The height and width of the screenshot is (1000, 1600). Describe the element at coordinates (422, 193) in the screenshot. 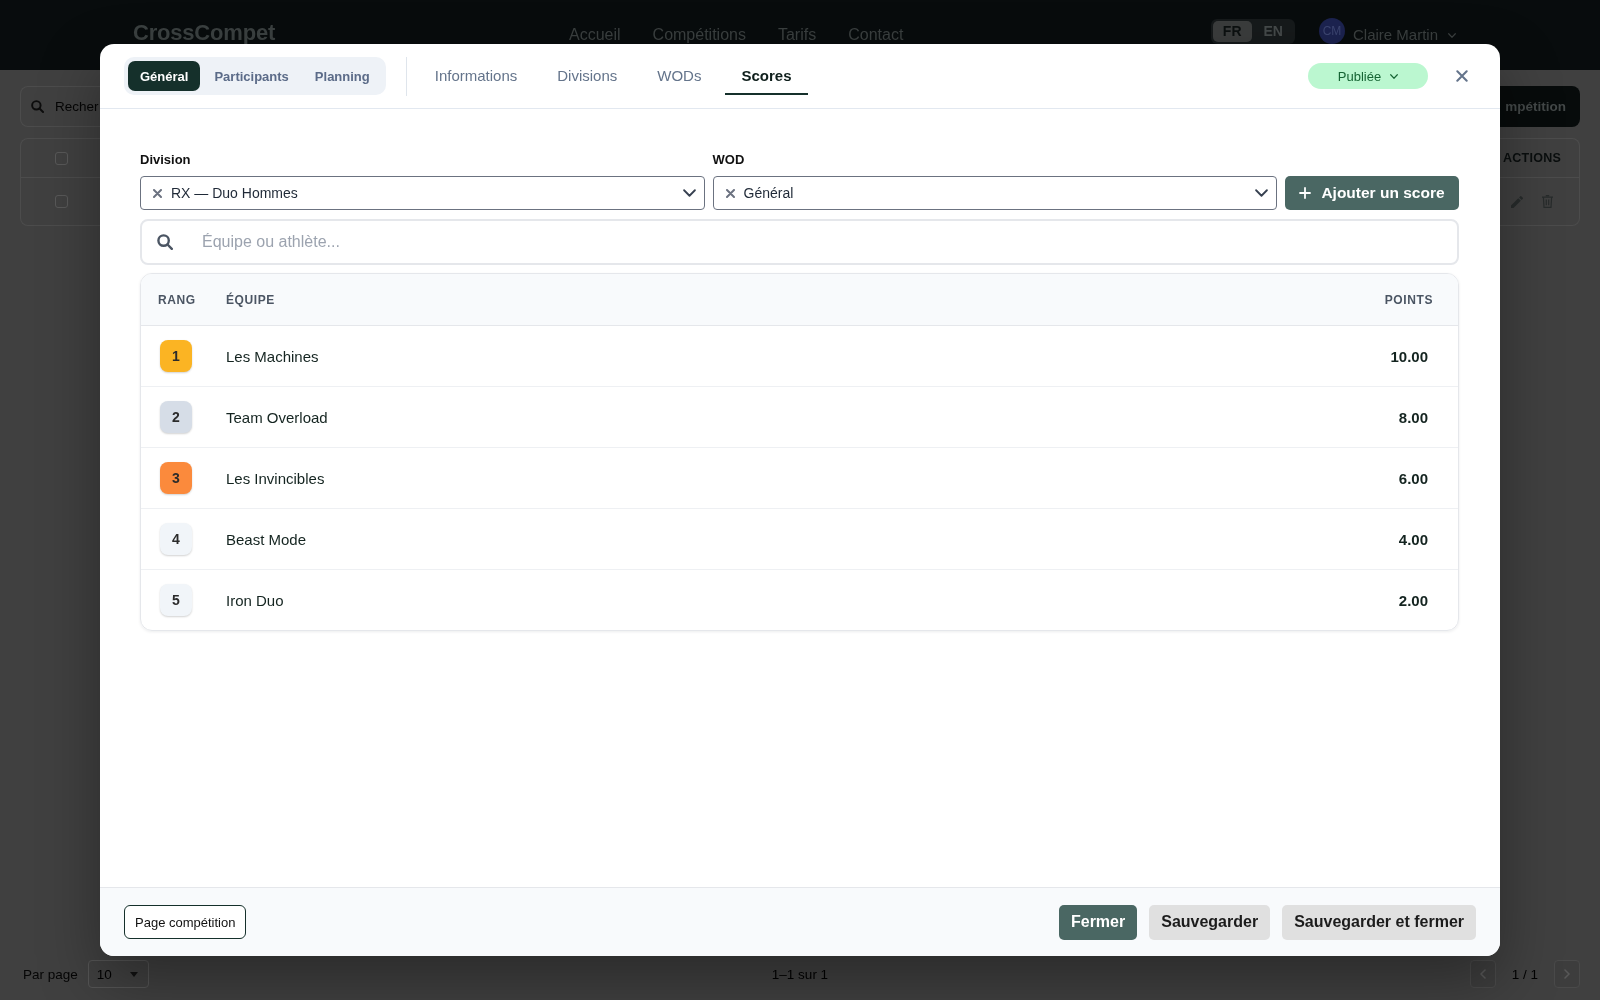

I see `filter-select: RX — Duo Hommes` at that location.